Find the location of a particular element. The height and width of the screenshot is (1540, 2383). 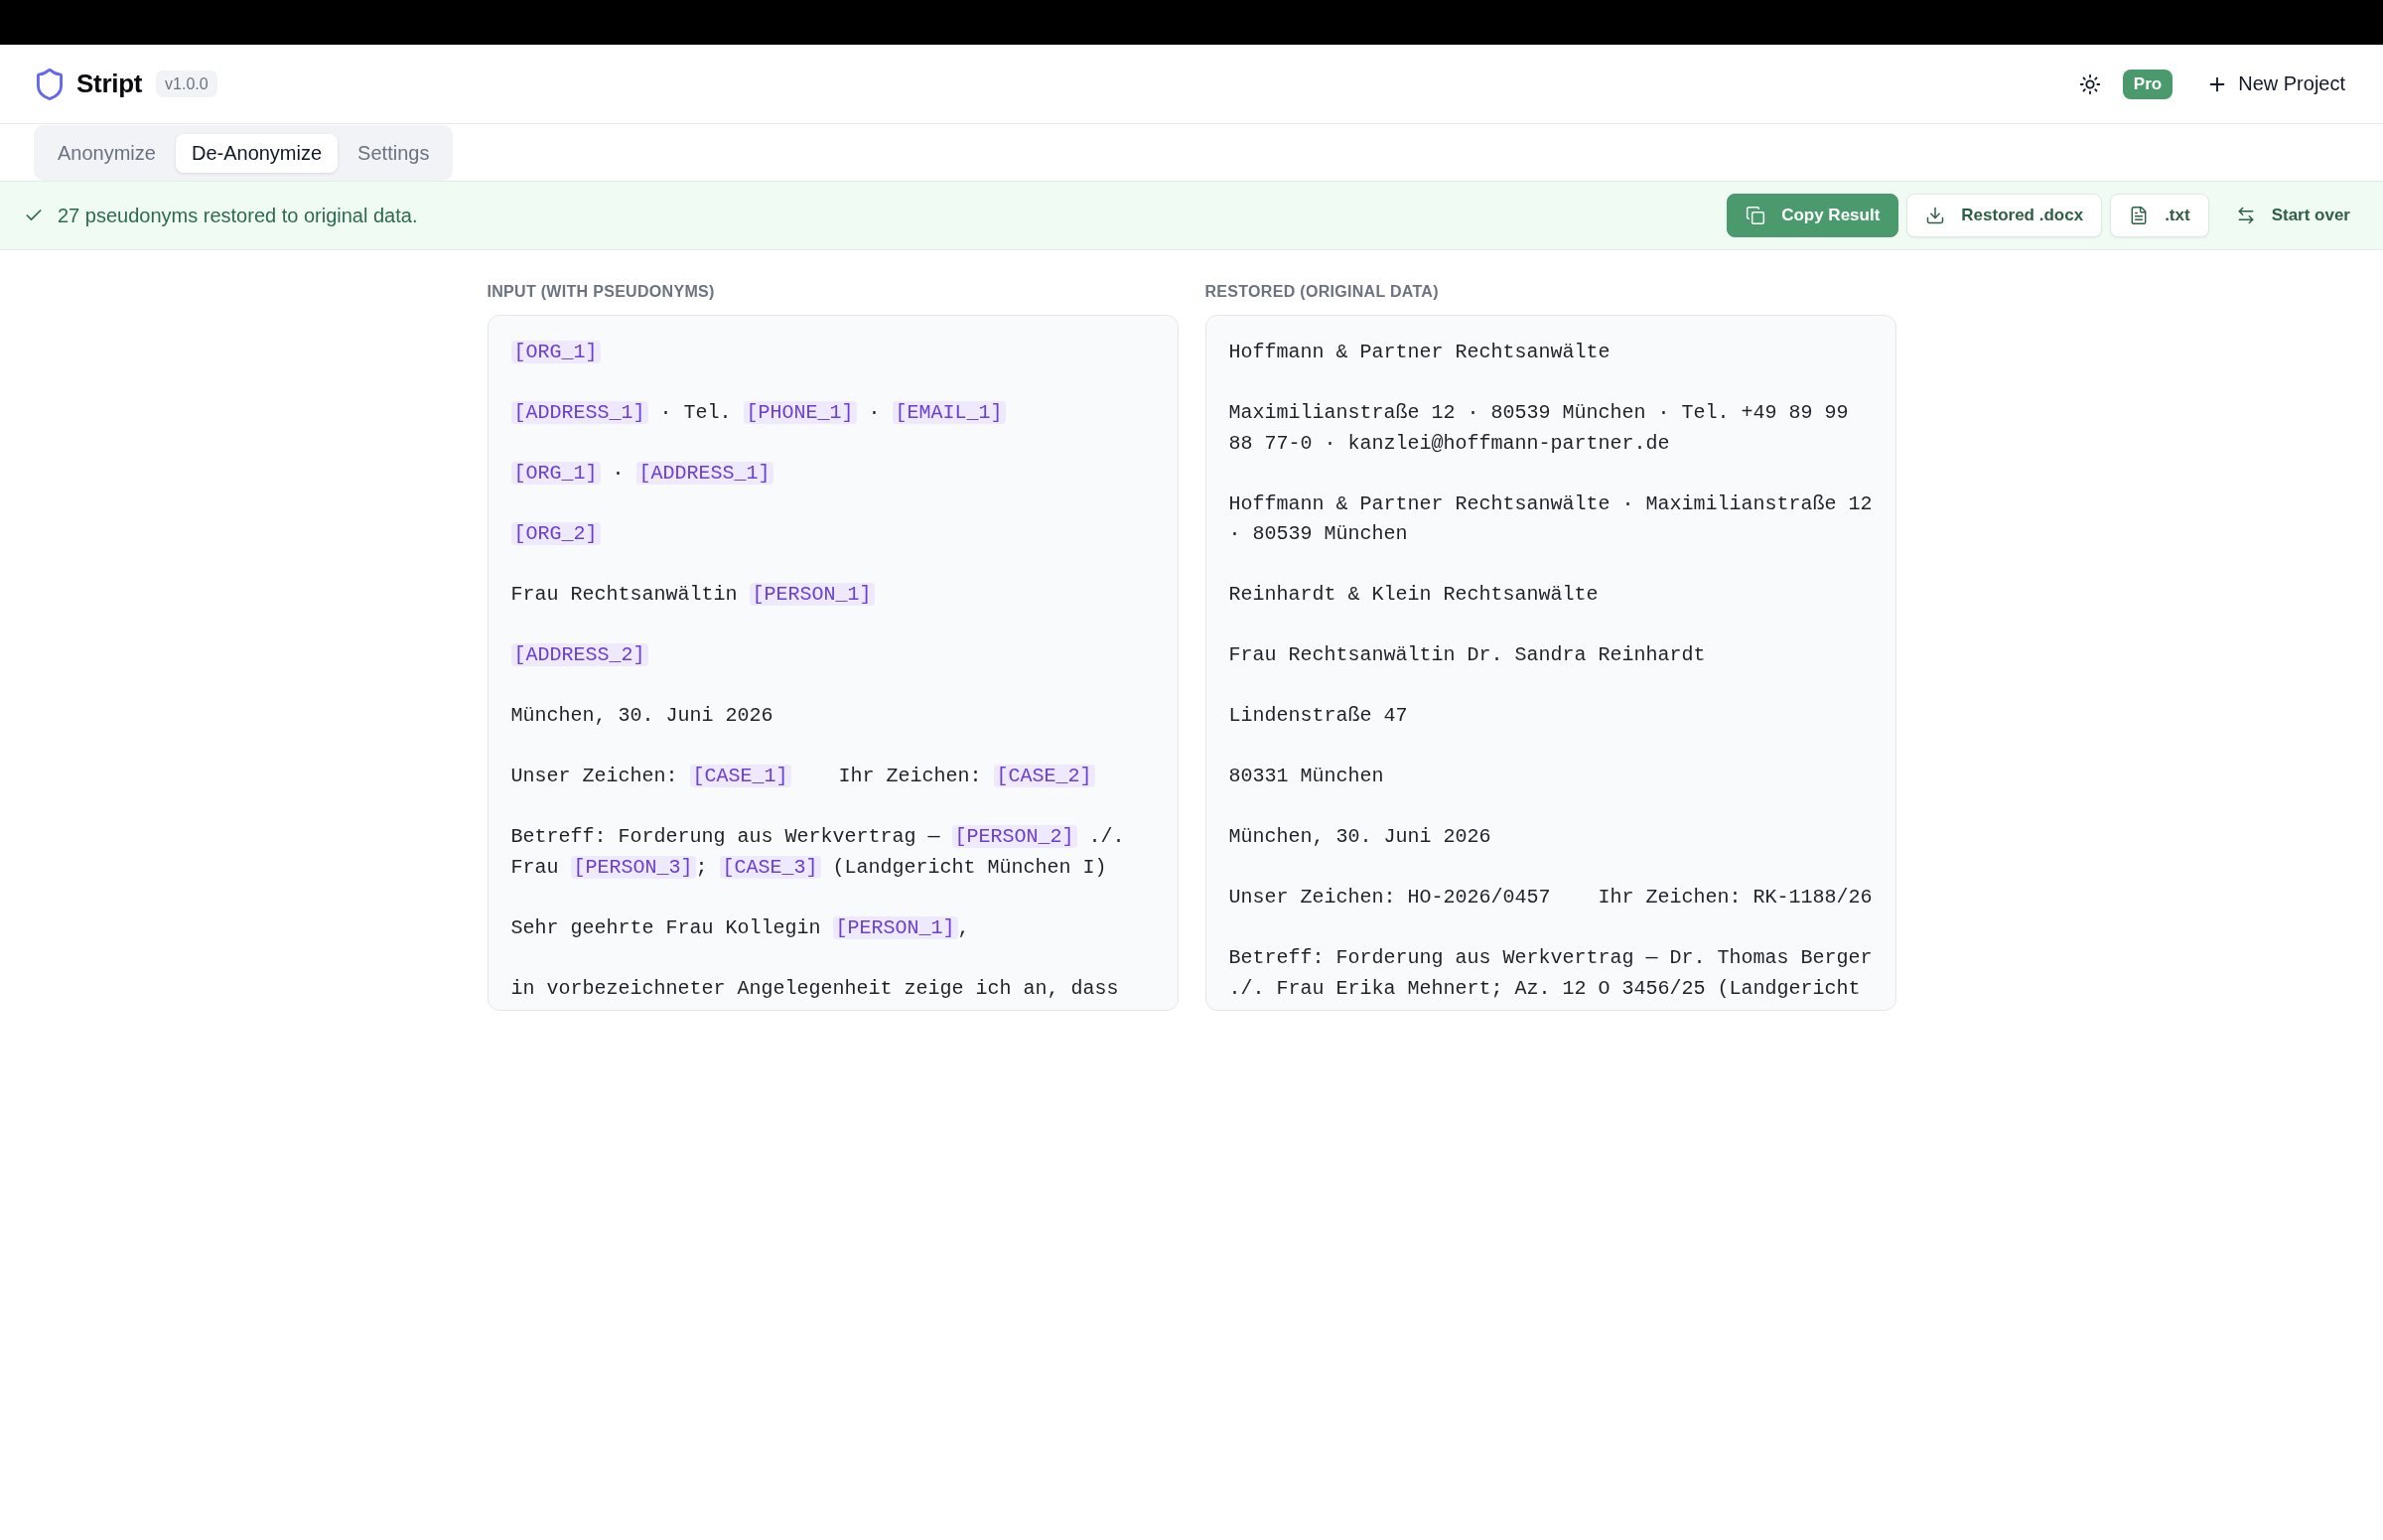

pro-badge: Pro is located at coordinates (2147, 84).